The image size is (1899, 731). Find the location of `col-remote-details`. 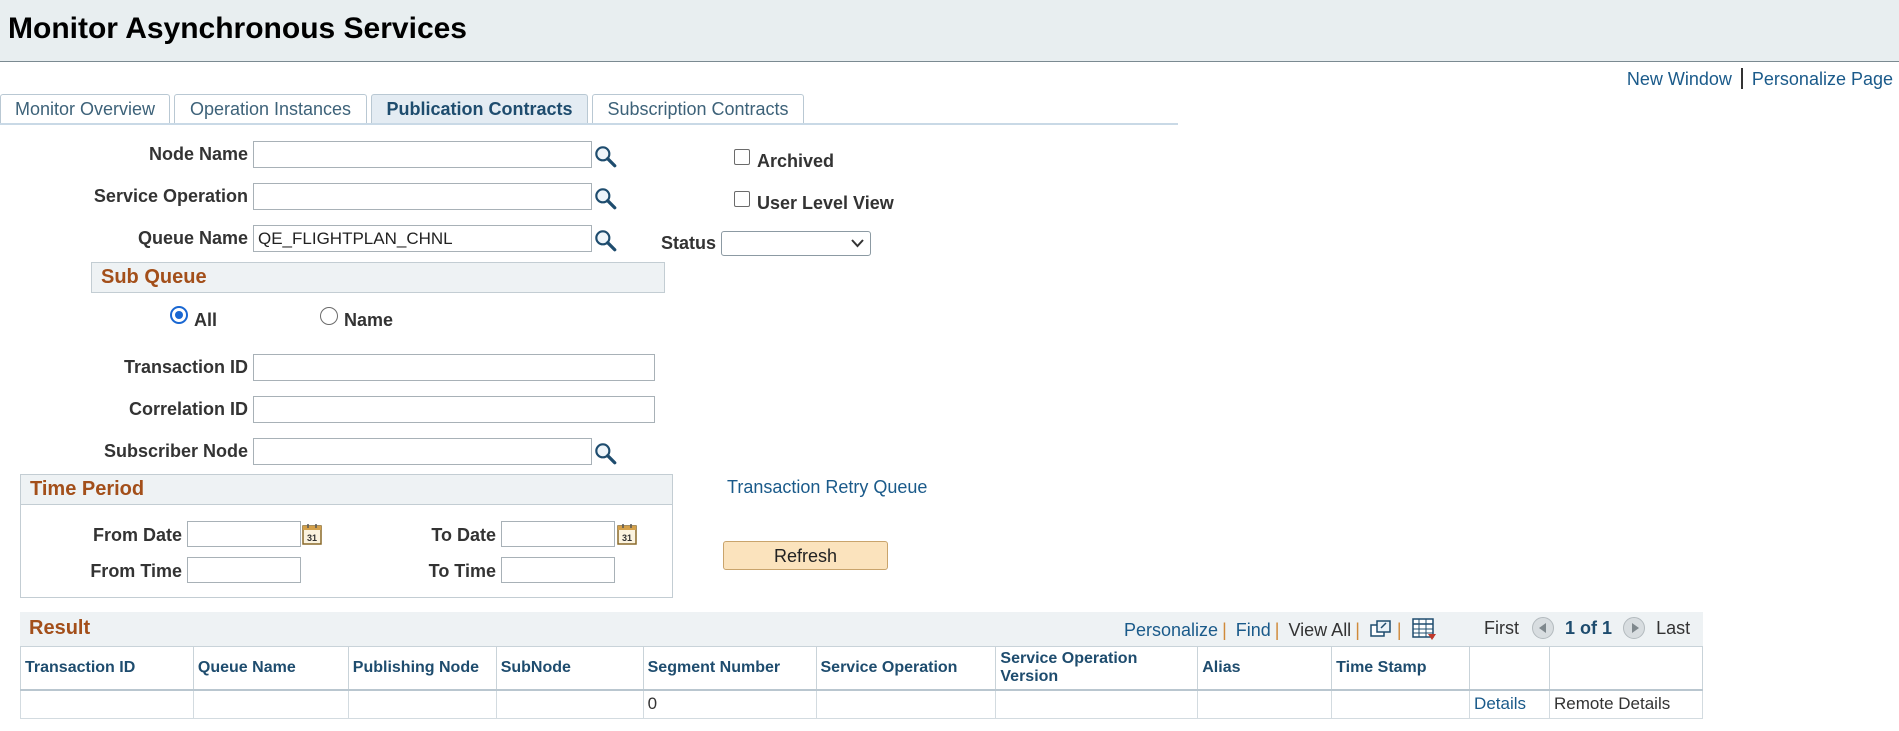

col-remote-details is located at coordinates (1626, 668).